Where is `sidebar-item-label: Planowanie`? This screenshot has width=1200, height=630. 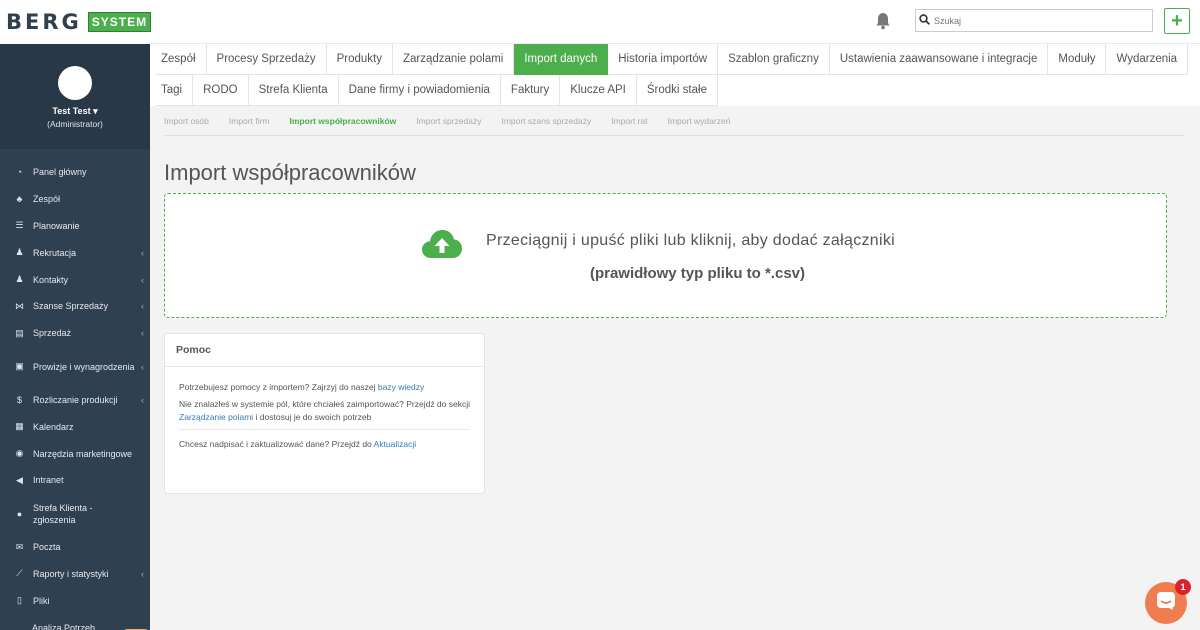
sidebar-item-label: Planowanie is located at coordinates (56, 225).